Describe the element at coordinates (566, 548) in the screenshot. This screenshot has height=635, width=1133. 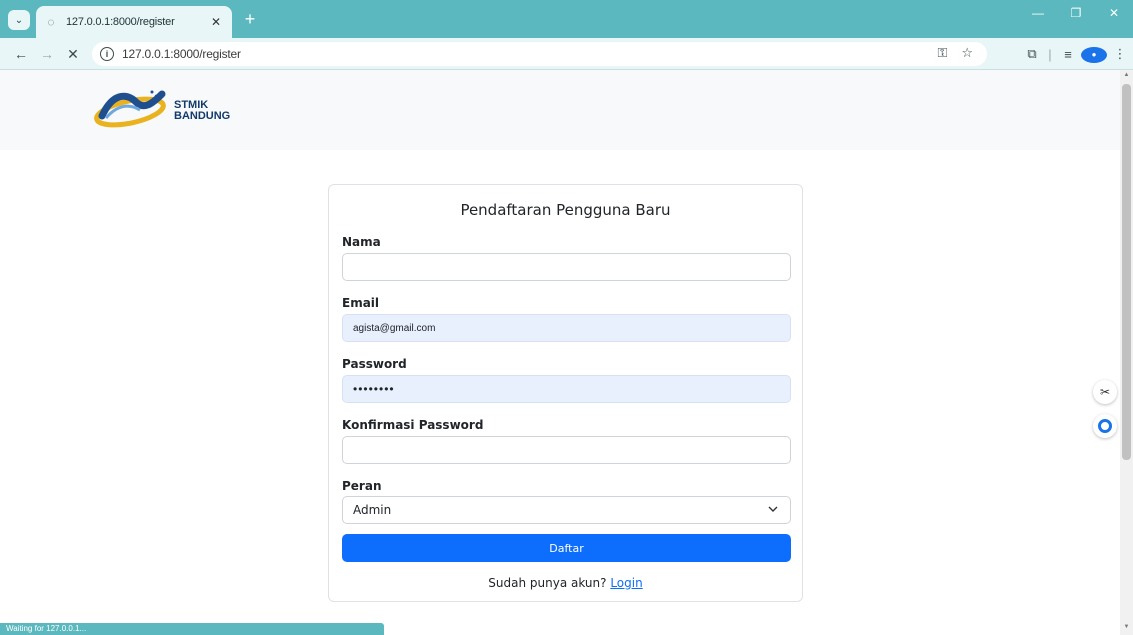
I see `register-submit-button: Daftar` at that location.